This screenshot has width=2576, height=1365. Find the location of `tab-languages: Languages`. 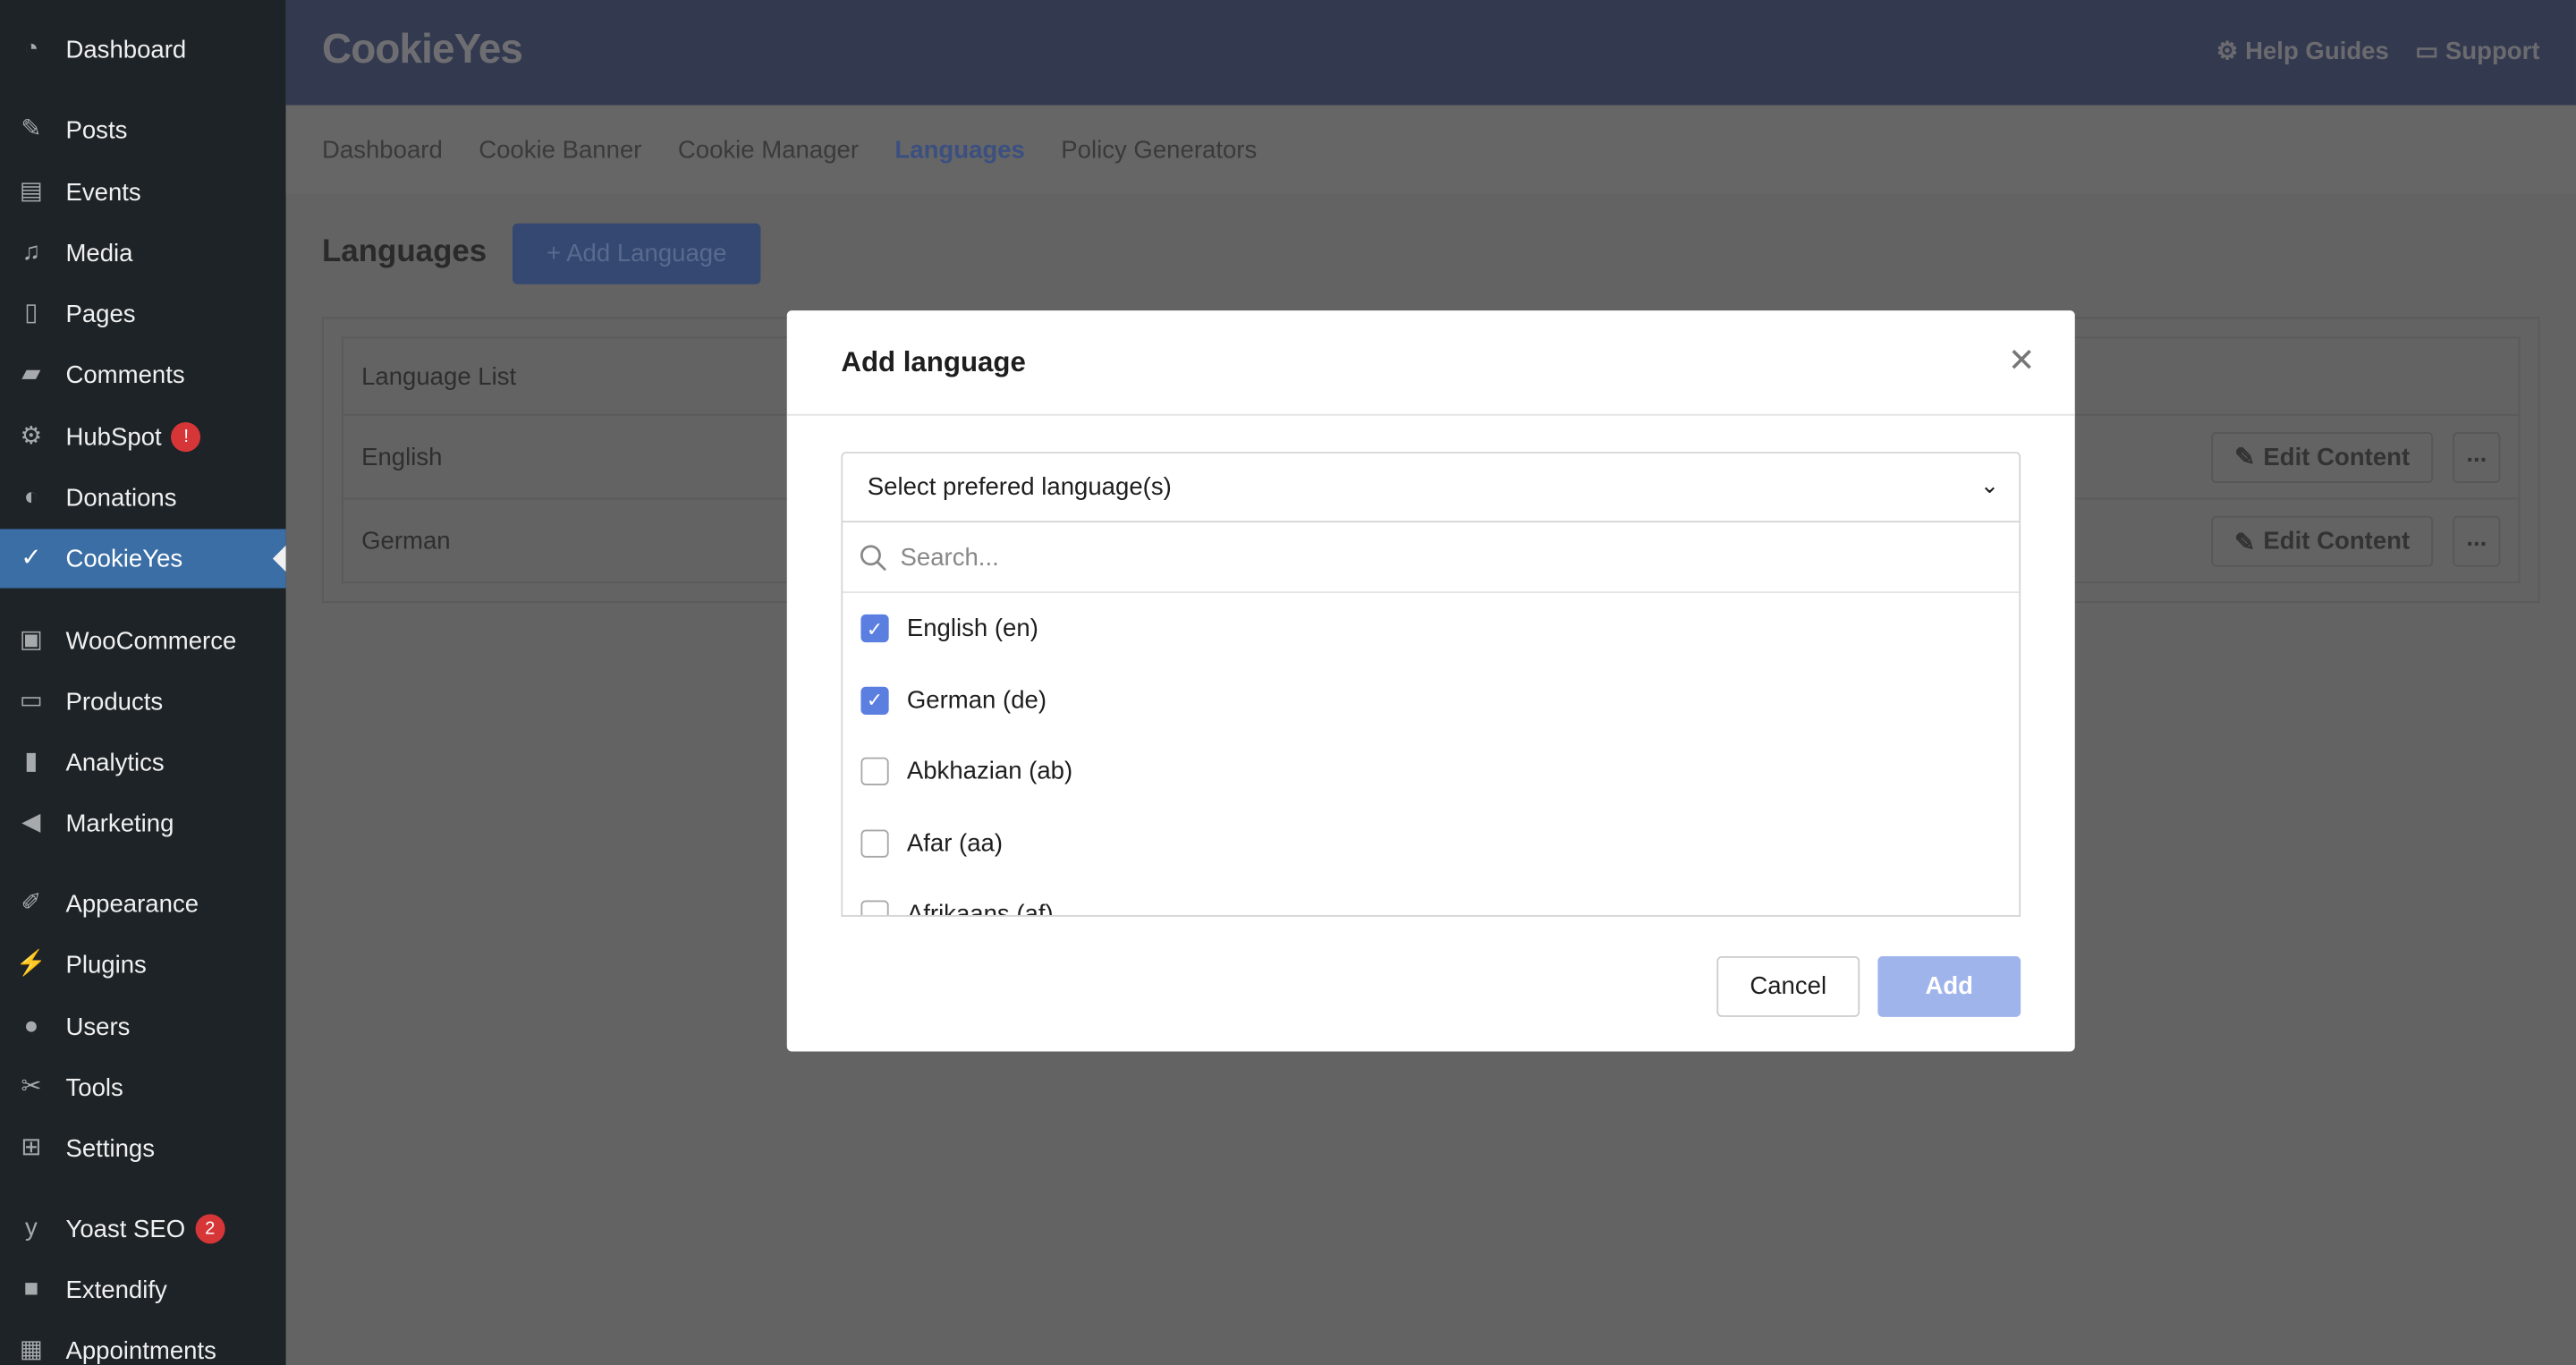

tab-languages: Languages is located at coordinates (959, 150).